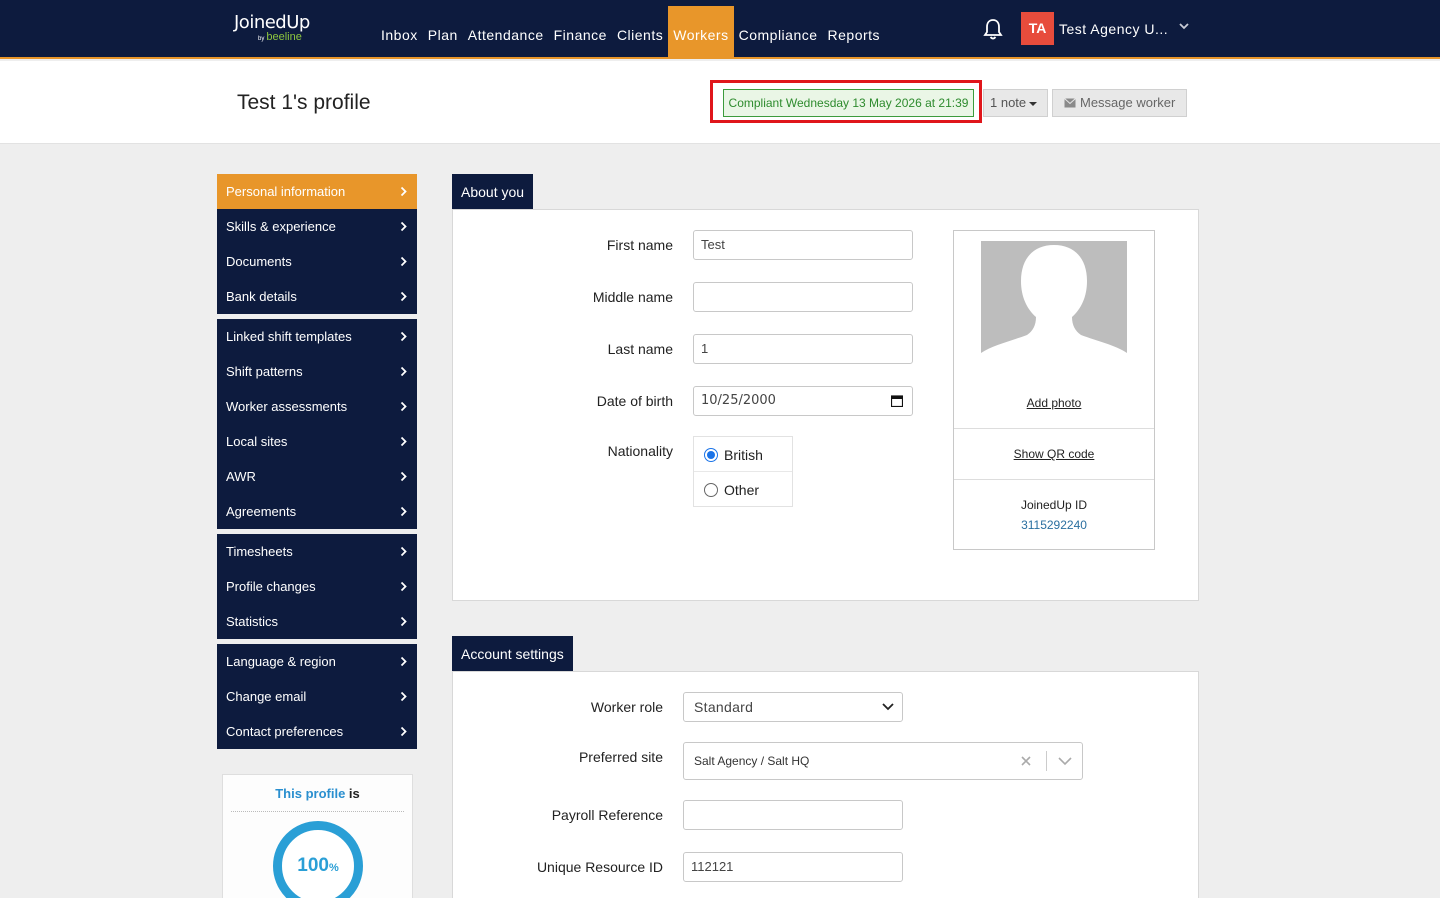  What do you see at coordinates (793, 815) in the screenshot?
I see `payroll-reference-input` at bounding box center [793, 815].